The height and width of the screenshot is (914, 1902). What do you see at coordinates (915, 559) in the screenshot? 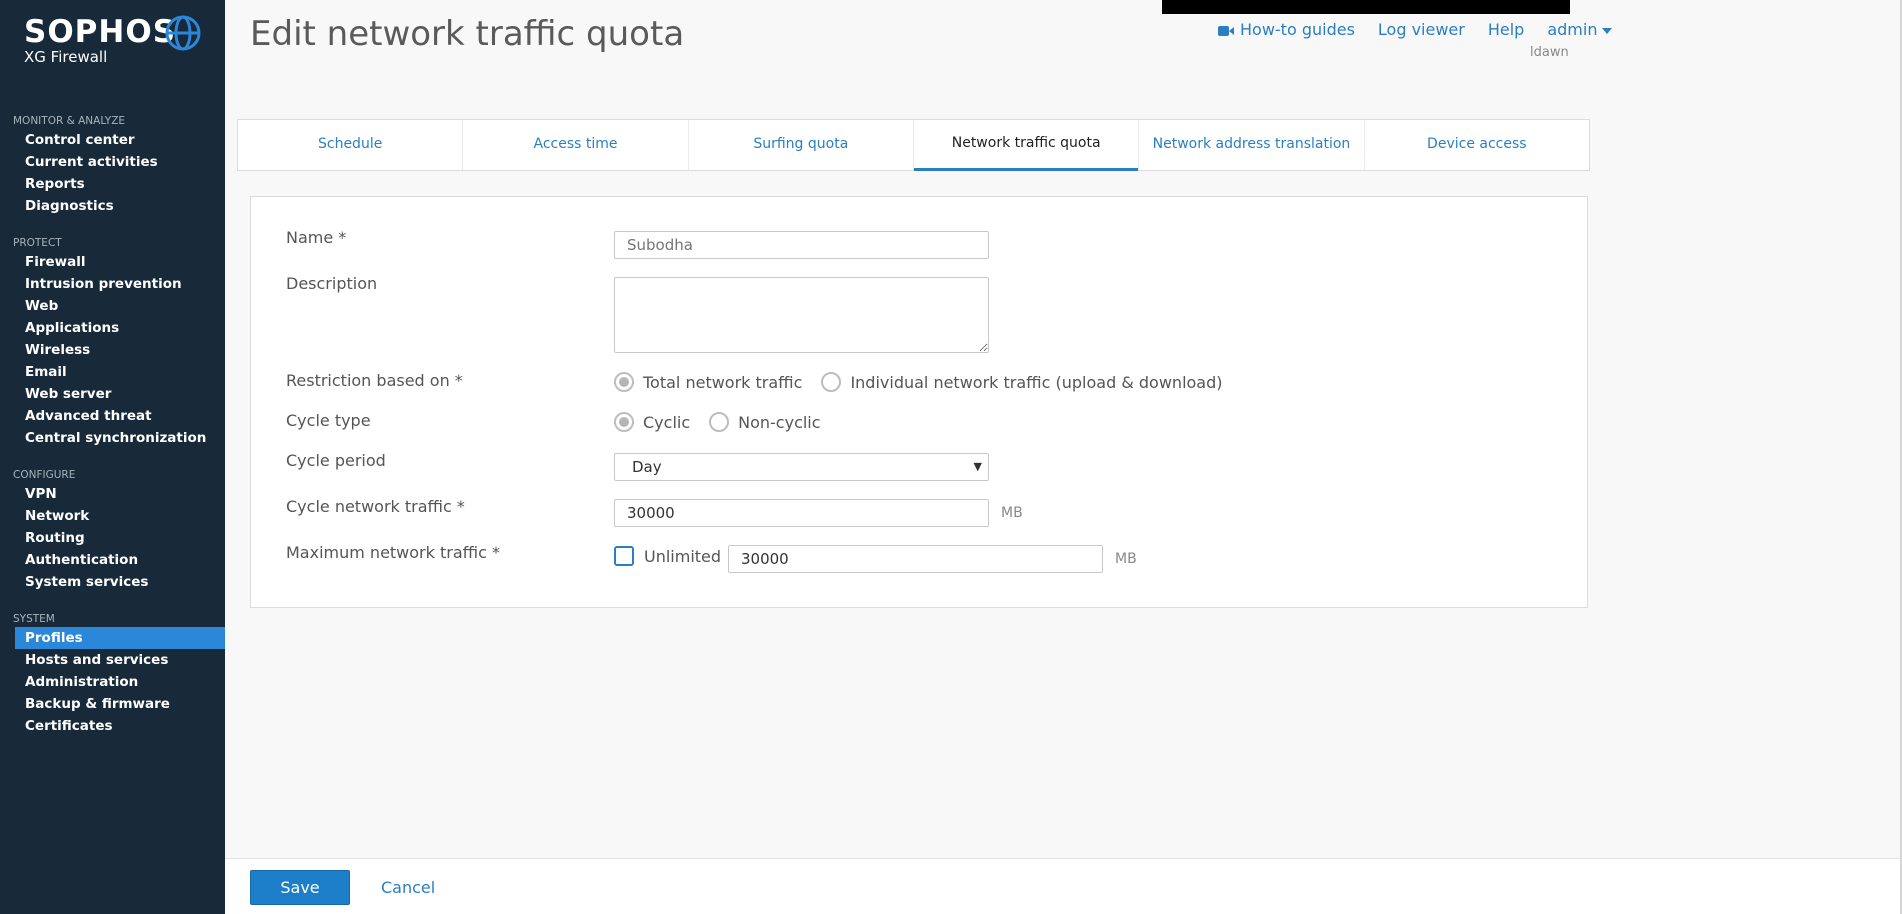
I see `max-traffic-input` at bounding box center [915, 559].